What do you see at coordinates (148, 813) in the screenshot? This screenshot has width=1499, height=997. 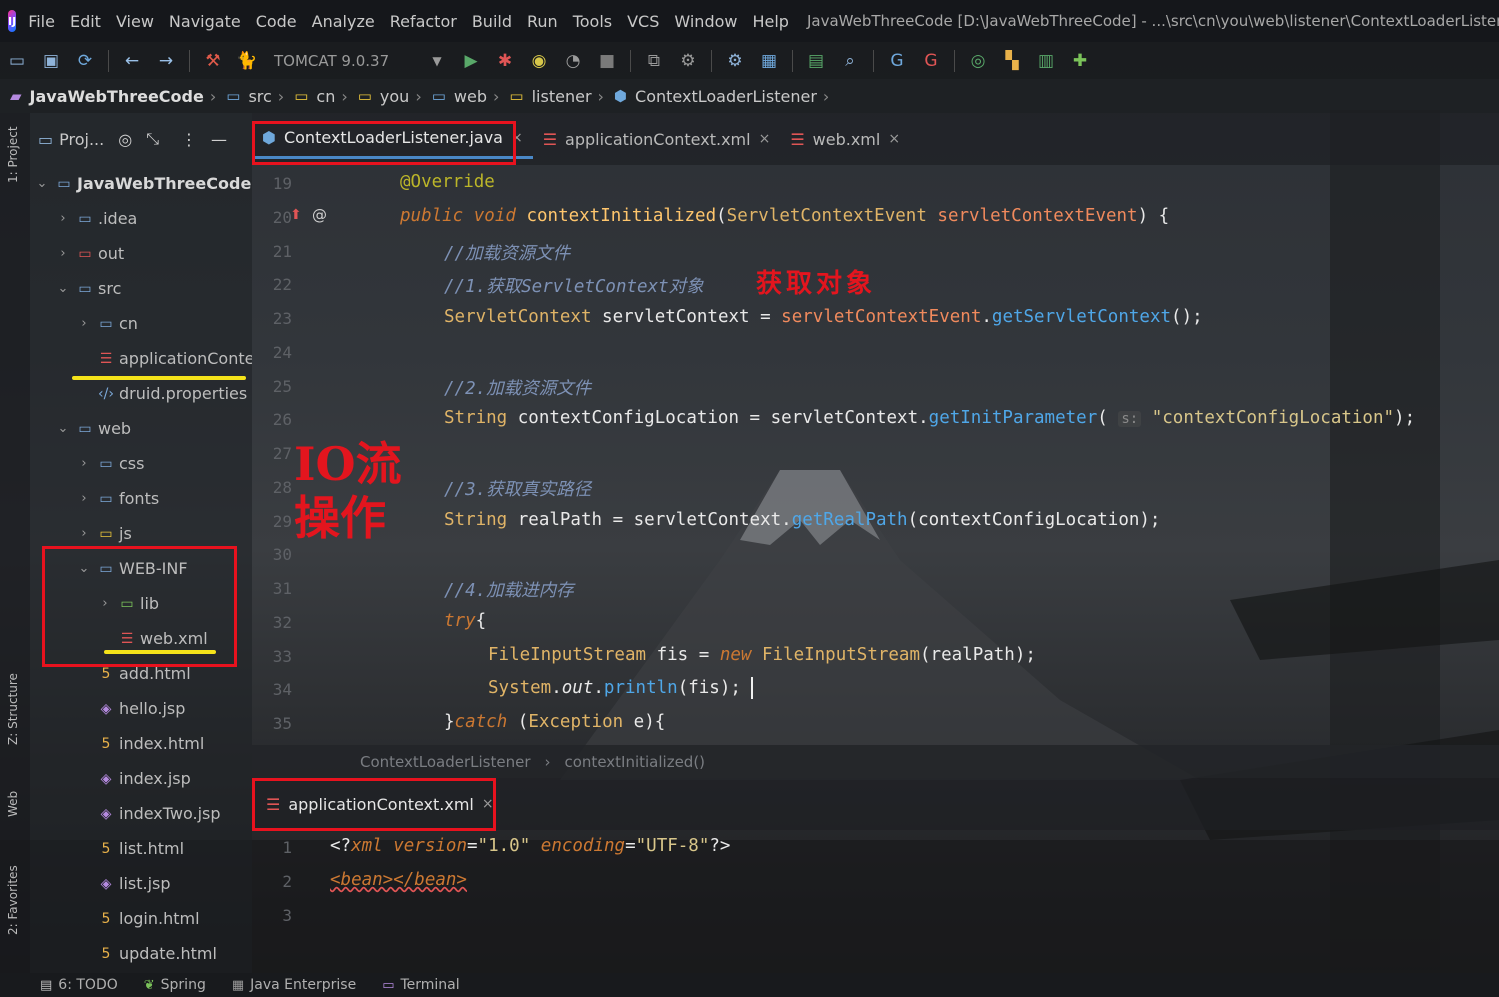 I see `tree-item: ◈ indexTwo.jsp` at bounding box center [148, 813].